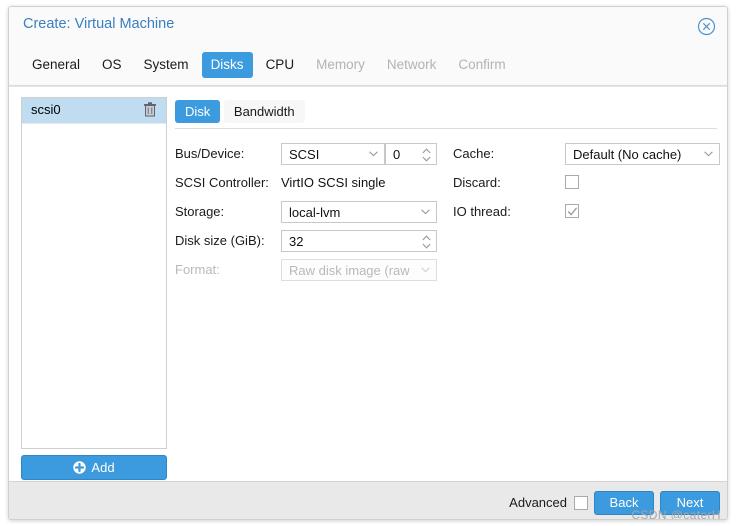 This screenshot has height=526, width=736. I want to click on field-scsi-controller: SCSI Controller: VirtIO SCSI single, so click(310, 183).